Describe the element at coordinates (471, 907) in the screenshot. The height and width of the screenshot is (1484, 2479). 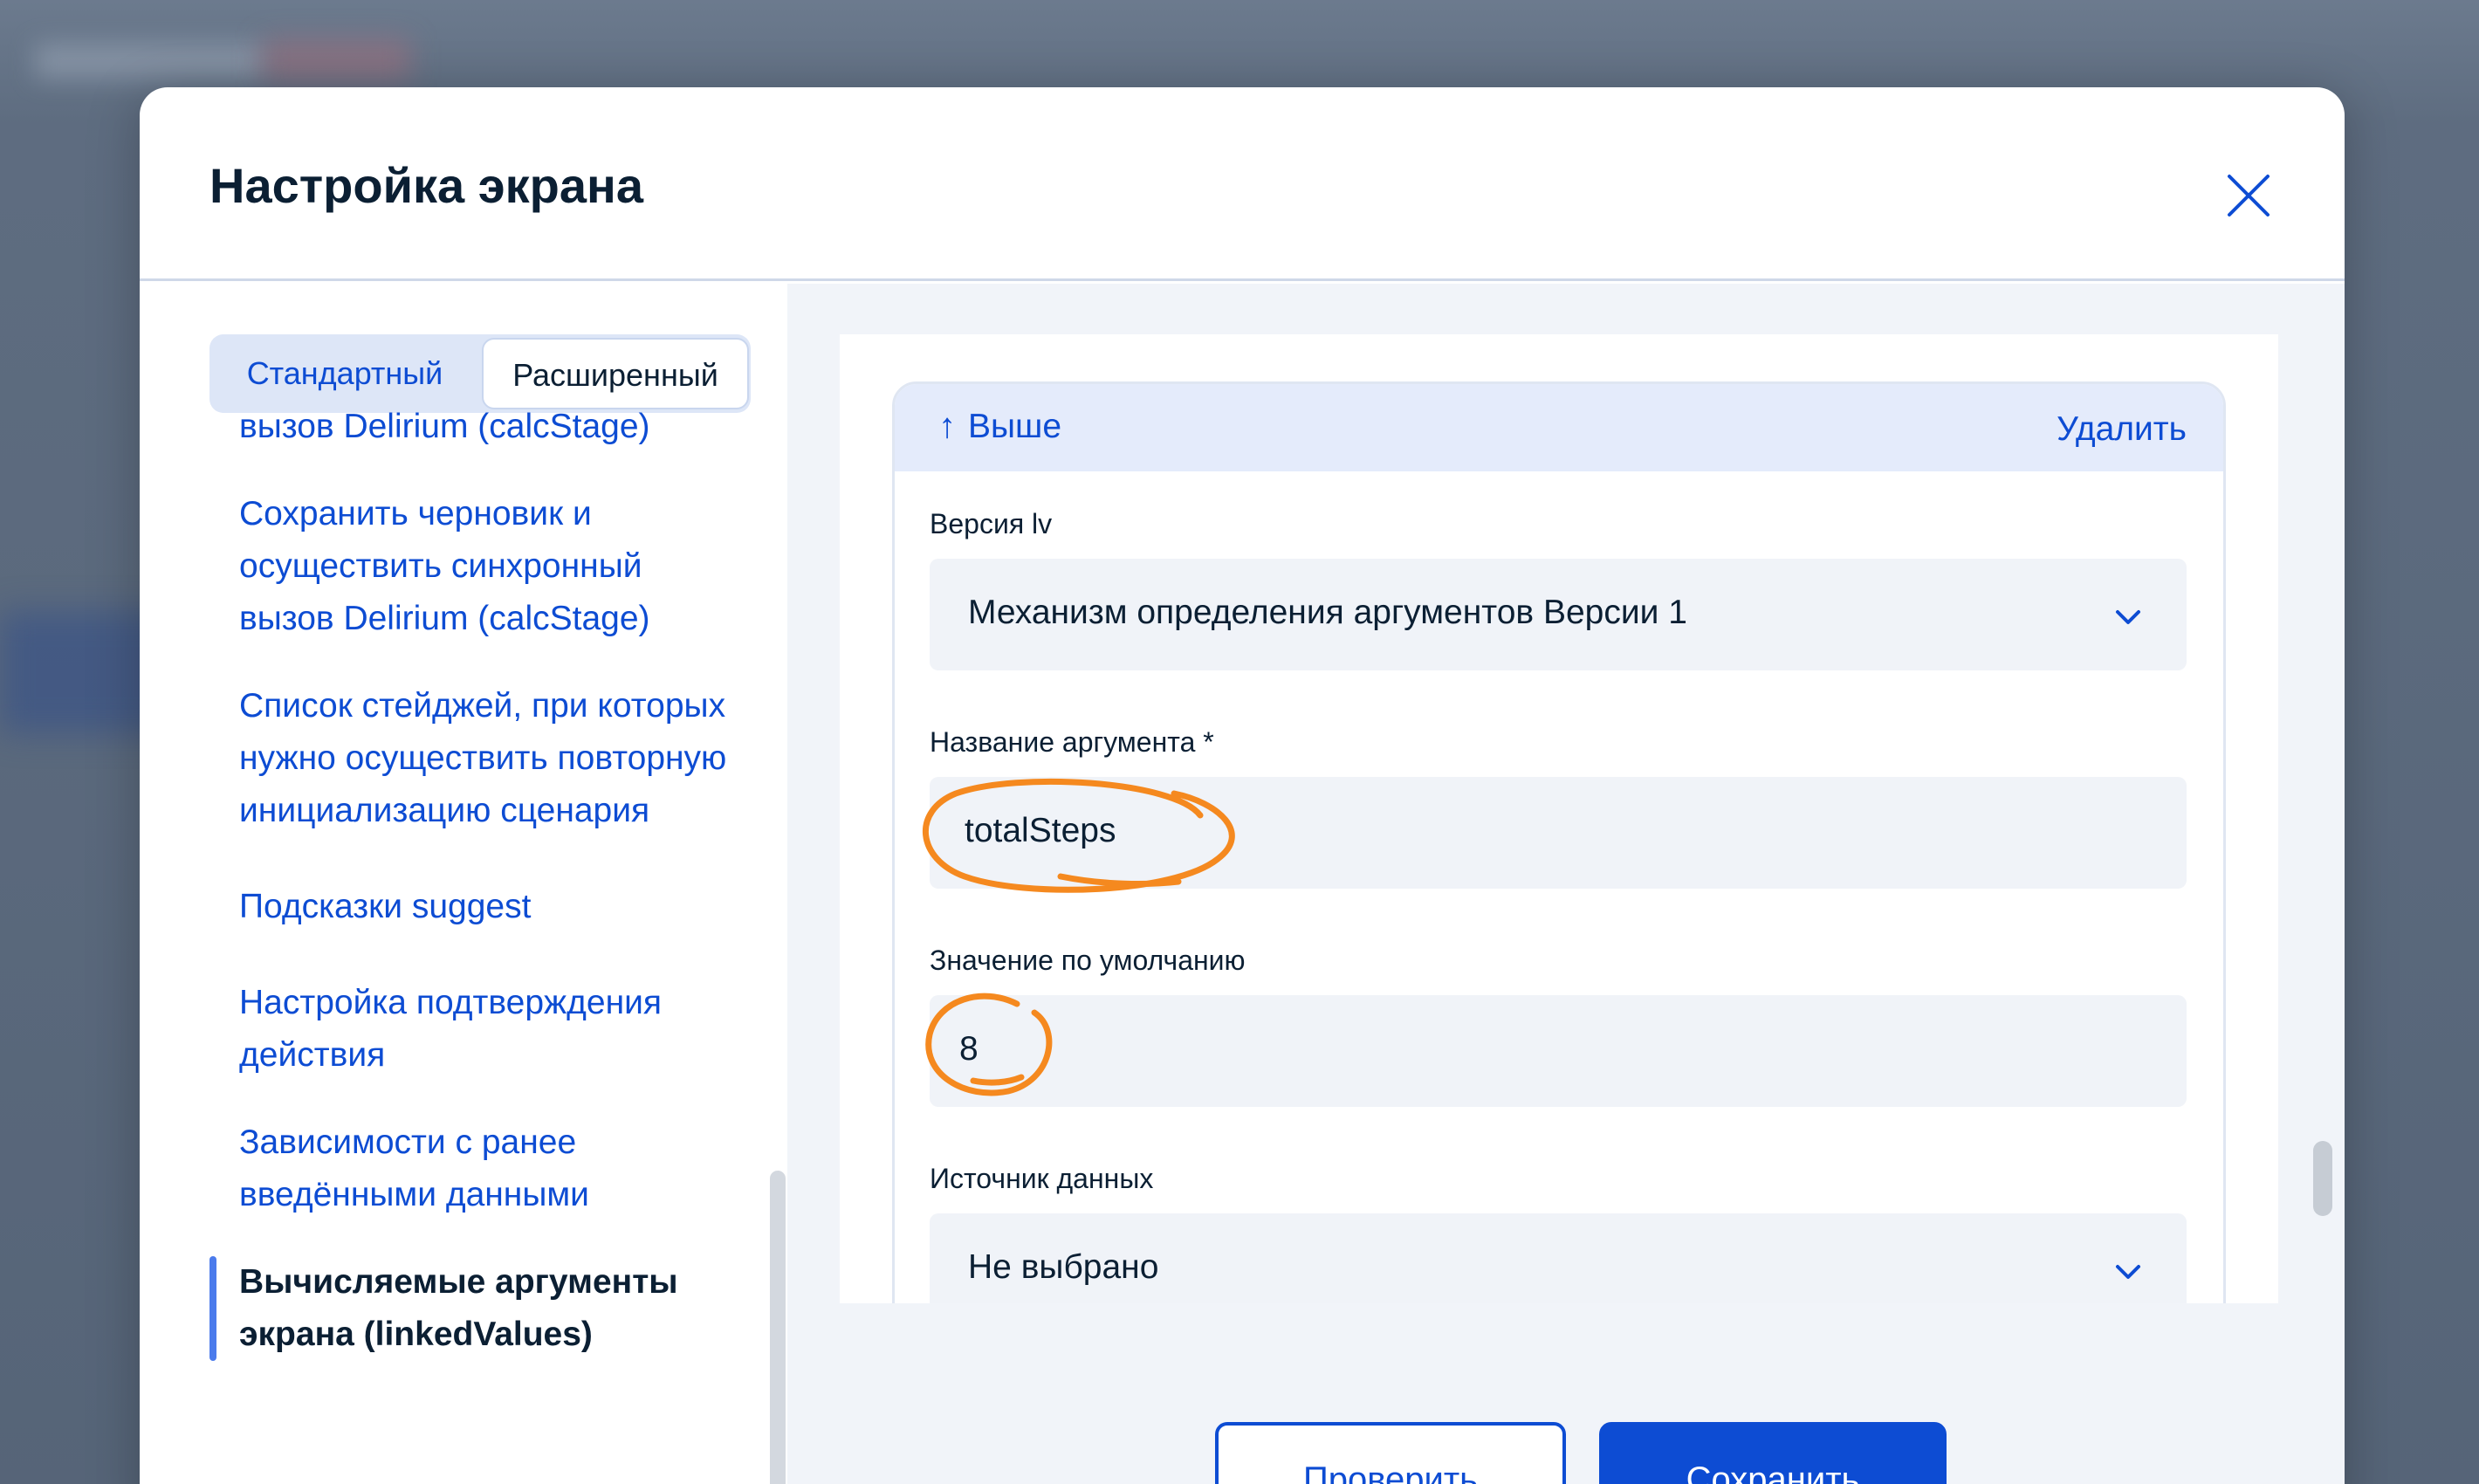
I see `sidebar-item-suggest: Подсказки suggest` at that location.